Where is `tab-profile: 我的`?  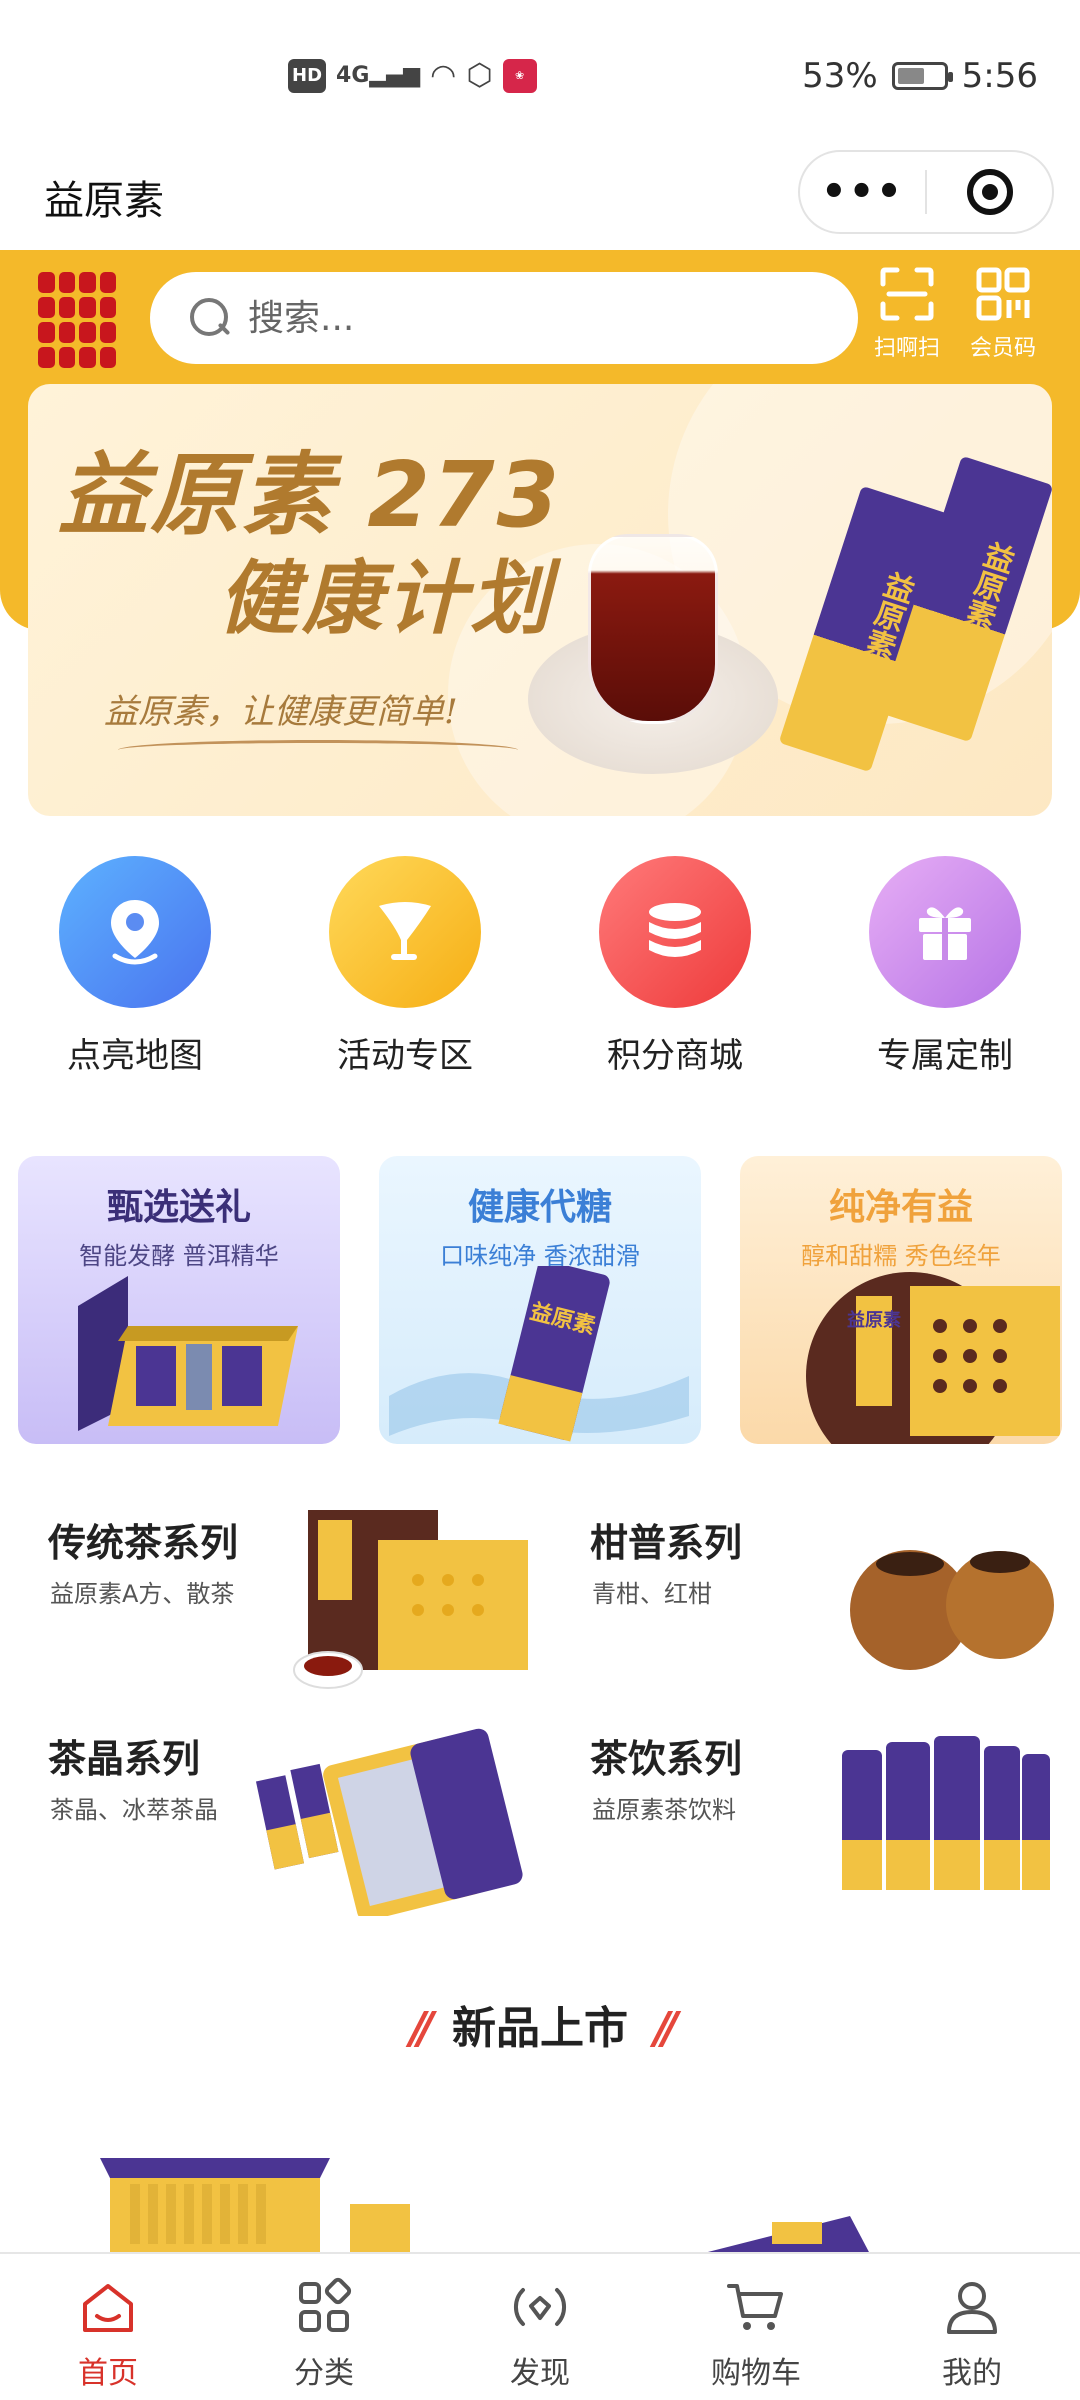
tab-profile: 我的 is located at coordinates (972, 2327).